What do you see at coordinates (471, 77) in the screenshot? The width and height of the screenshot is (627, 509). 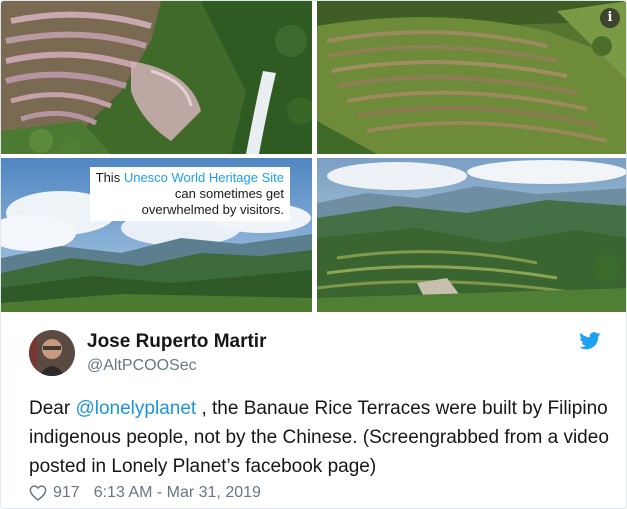 I see `photo-terraces-slope: i` at bounding box center [471, 77].